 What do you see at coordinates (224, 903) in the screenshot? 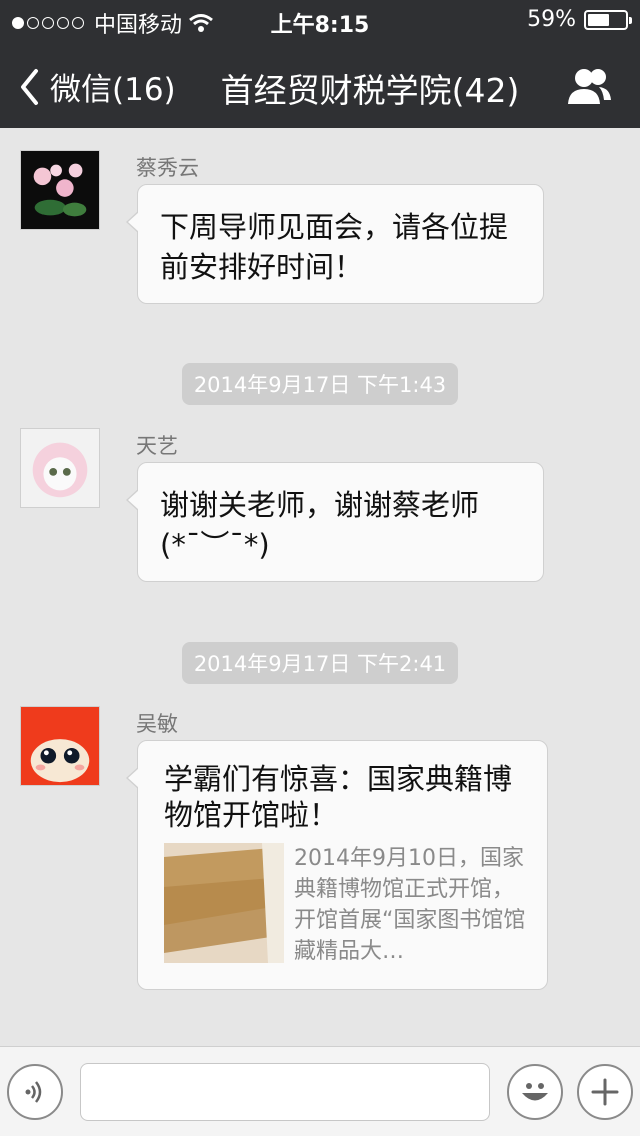
I see `link-card-thumbnail` at bounding box center [224, 903].